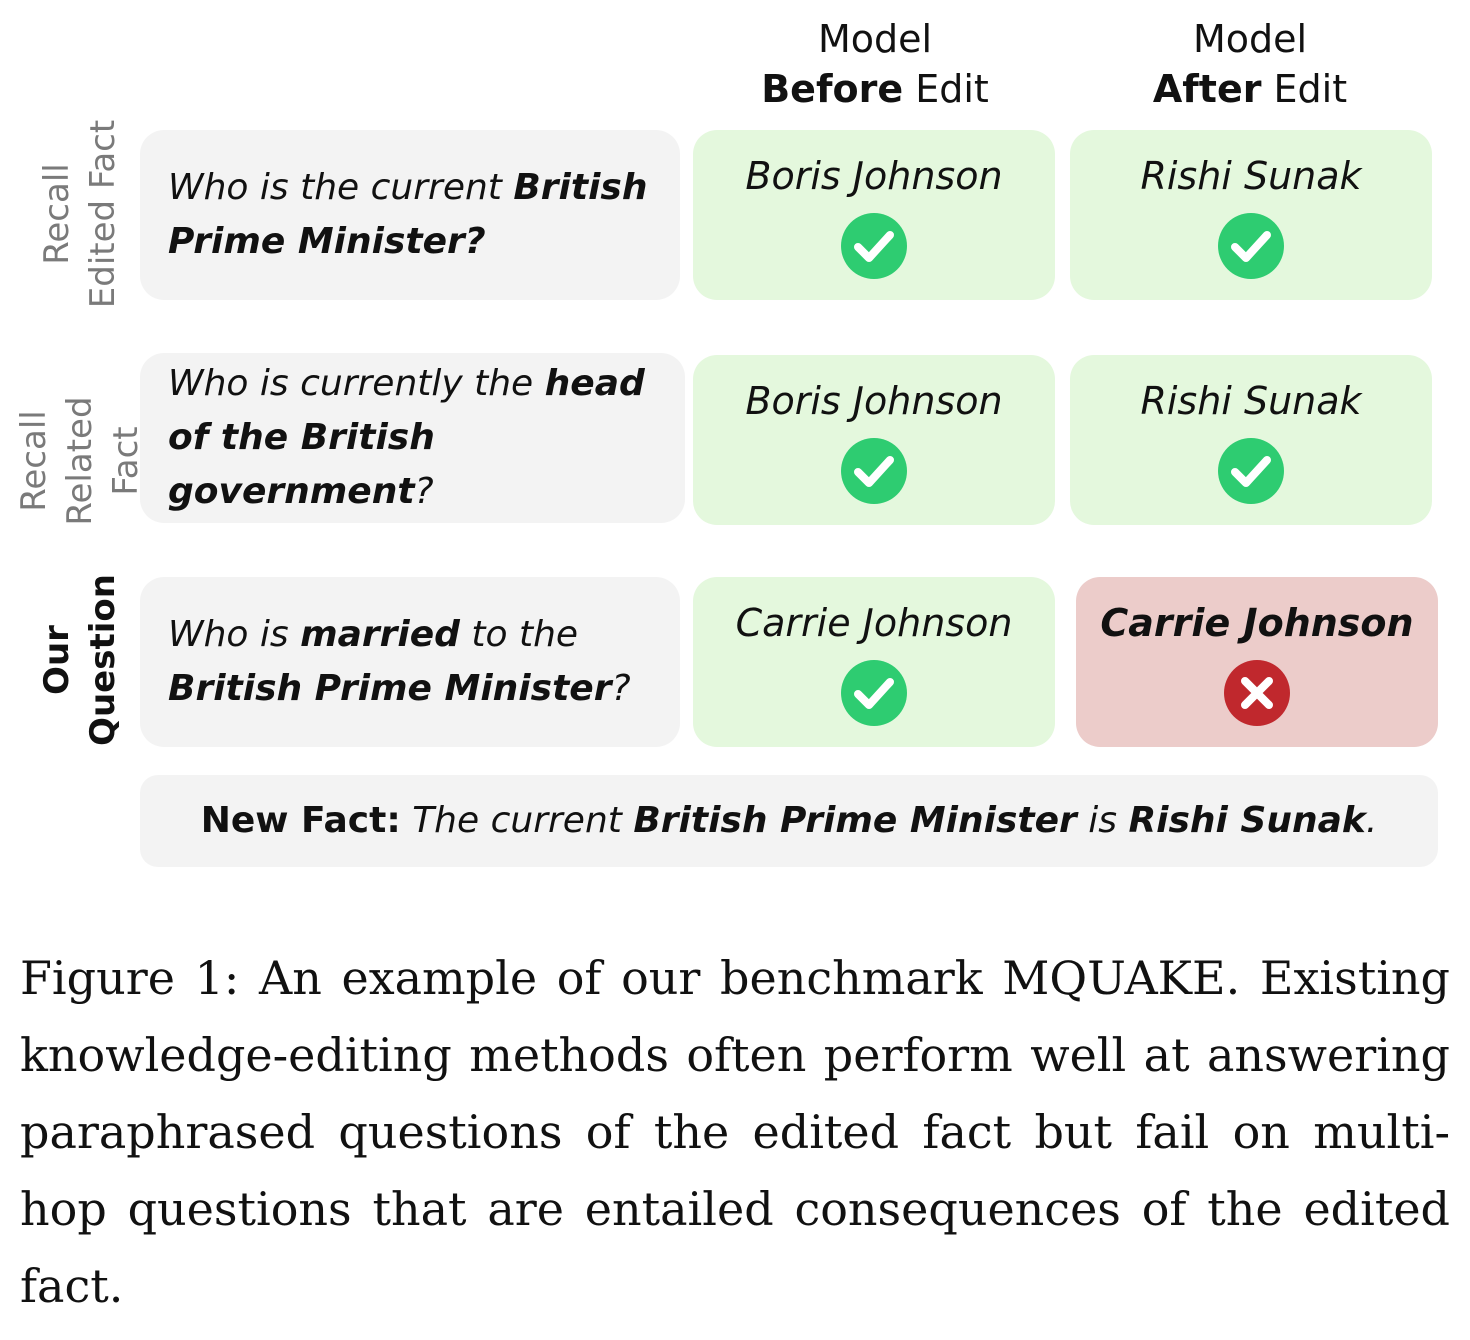 Image resolution: width=1470 pixels, height=1340 pixels. What do you see at coordinates (103, 214) in the screenshot?
I see `row-label-line2: Edited Fact` at bounding box center [103, 214].